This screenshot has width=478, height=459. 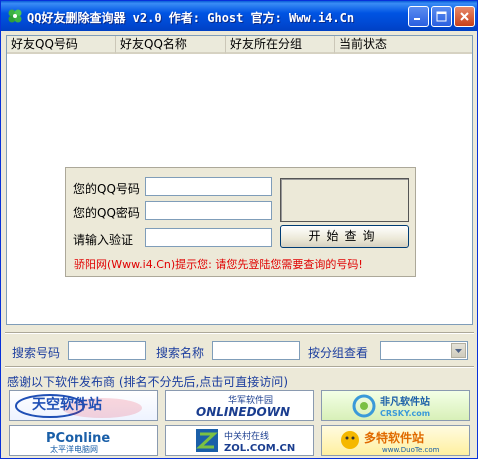 I want to click on qq-number-input, so click(x=208, y=186).